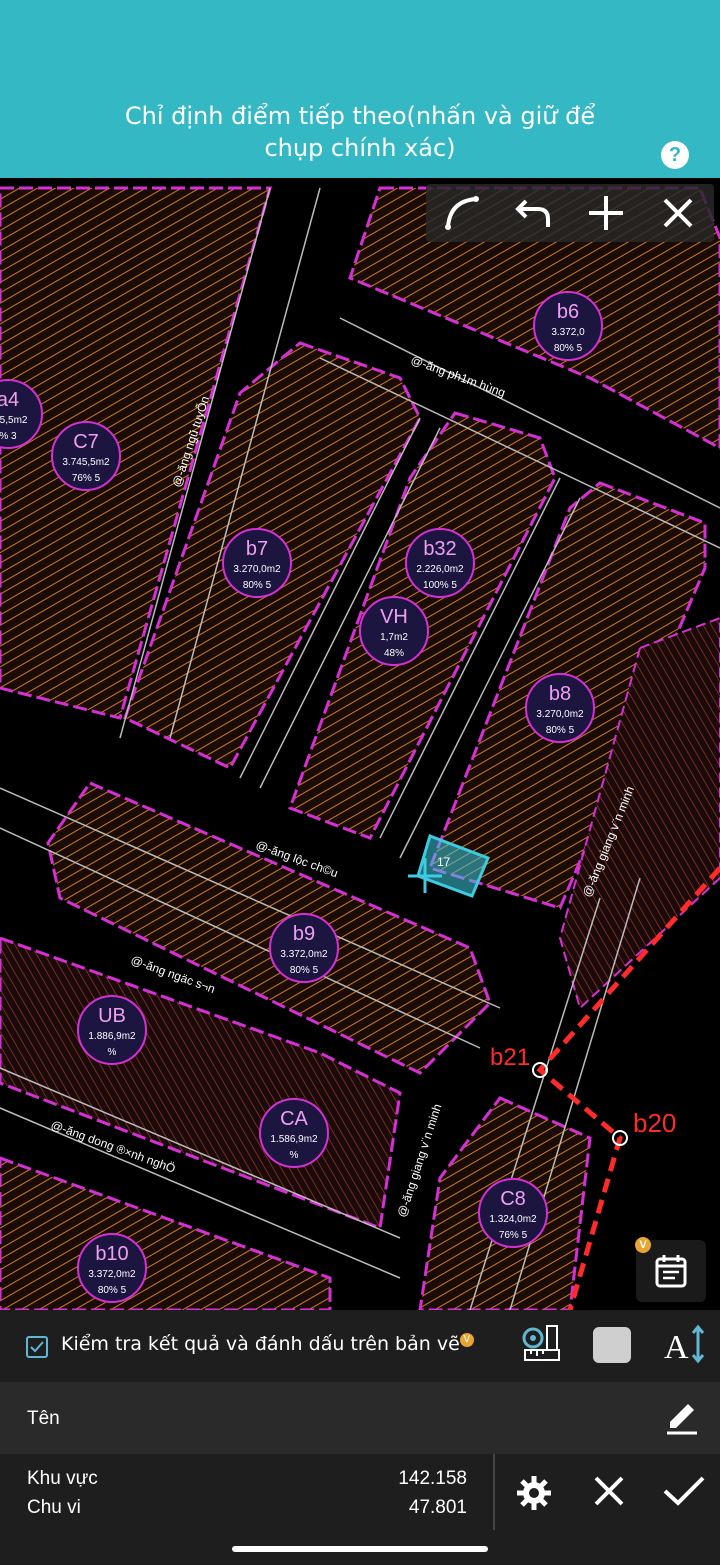  Describe the element at coordinates (684, 1491) in the screenshot. I see `check-icon` at that location.